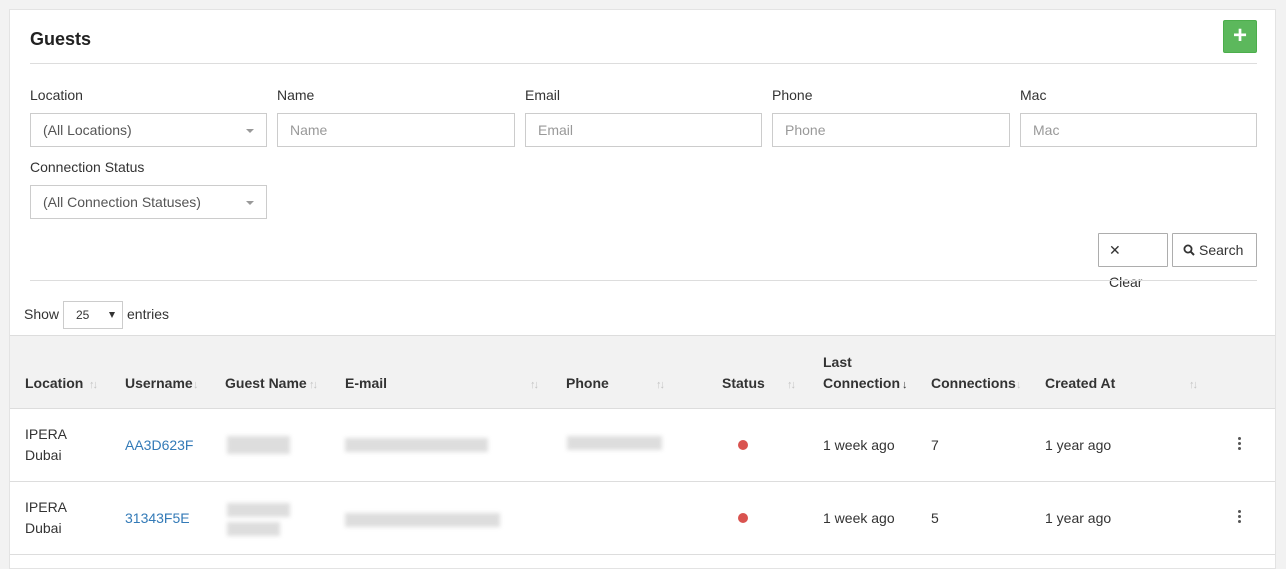 The width and height of the screenshot is (1286, 569). What do you see at coordinates (296, 95) in the screenshot?
I see `name-filter-label: Name` at bounding box center [296, 95].